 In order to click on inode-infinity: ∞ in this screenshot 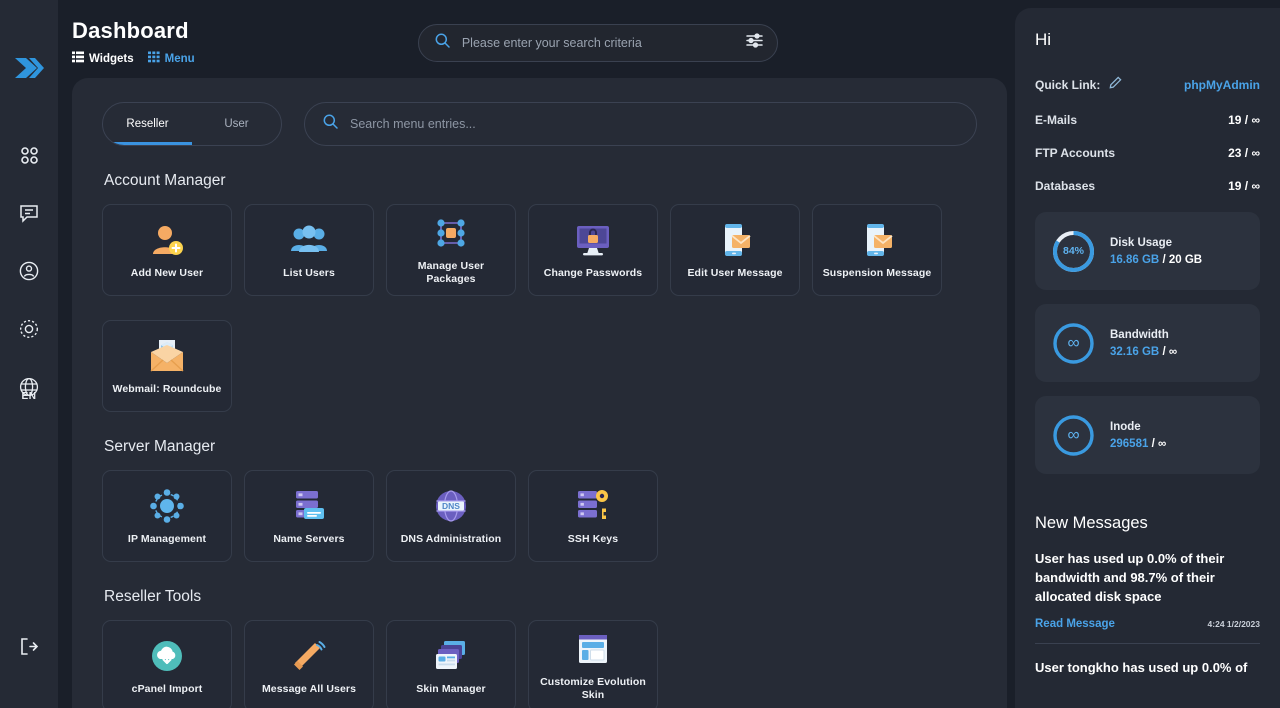, I will do `click(1073, 434)`.